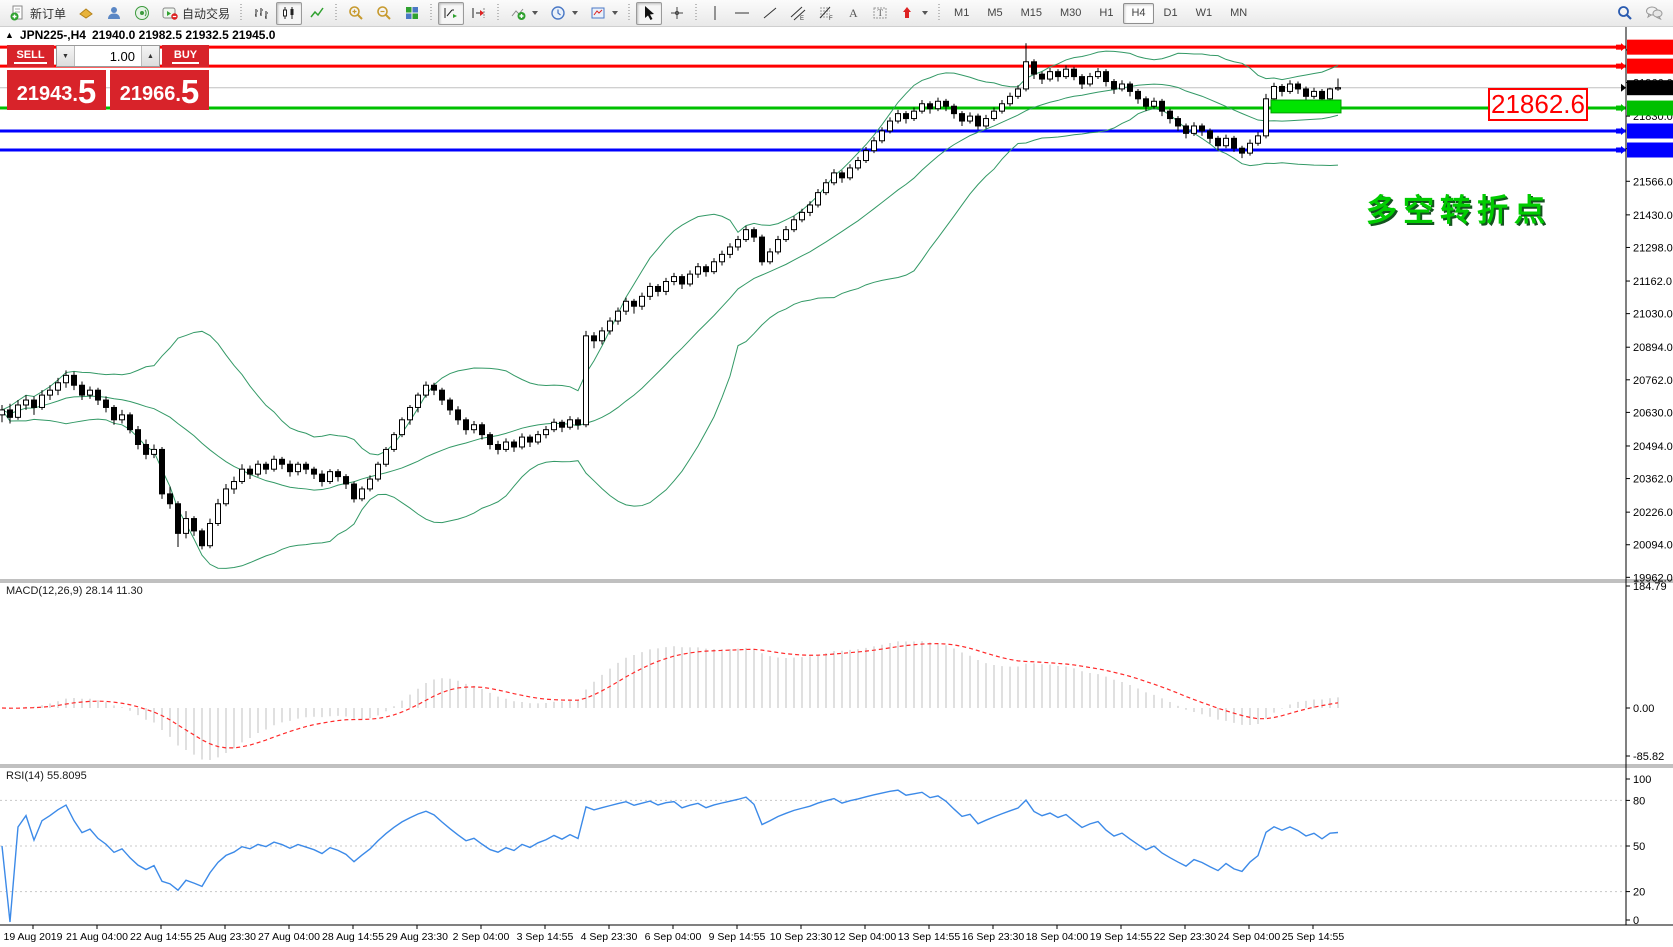  I want to click on chart-shift-button, so click(479, 13).